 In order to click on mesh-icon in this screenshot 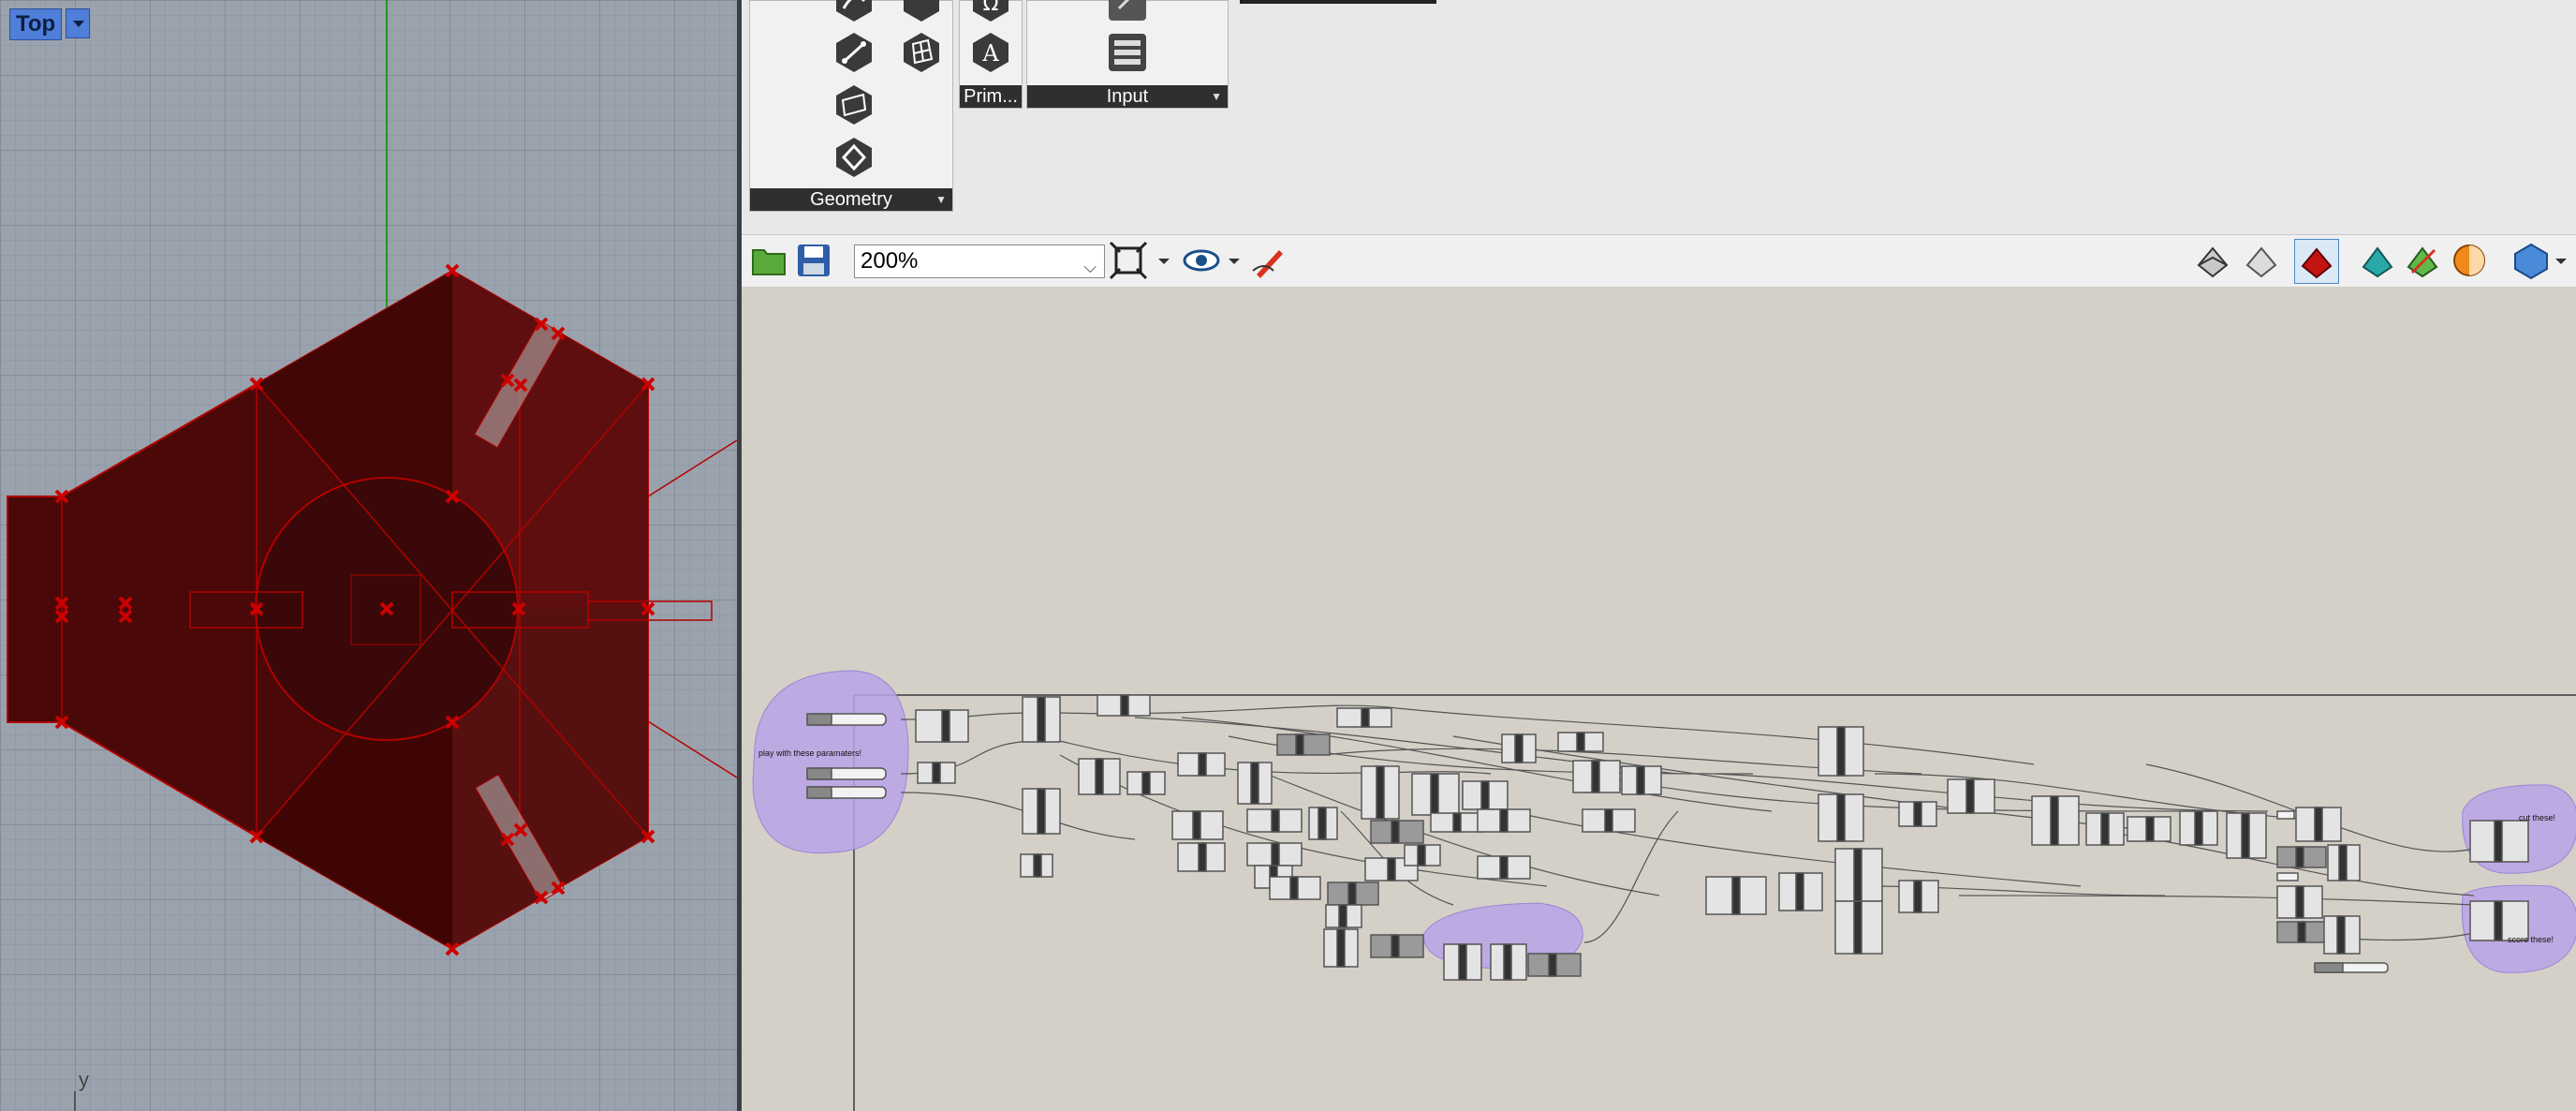, I will do `click(921, 52)`.